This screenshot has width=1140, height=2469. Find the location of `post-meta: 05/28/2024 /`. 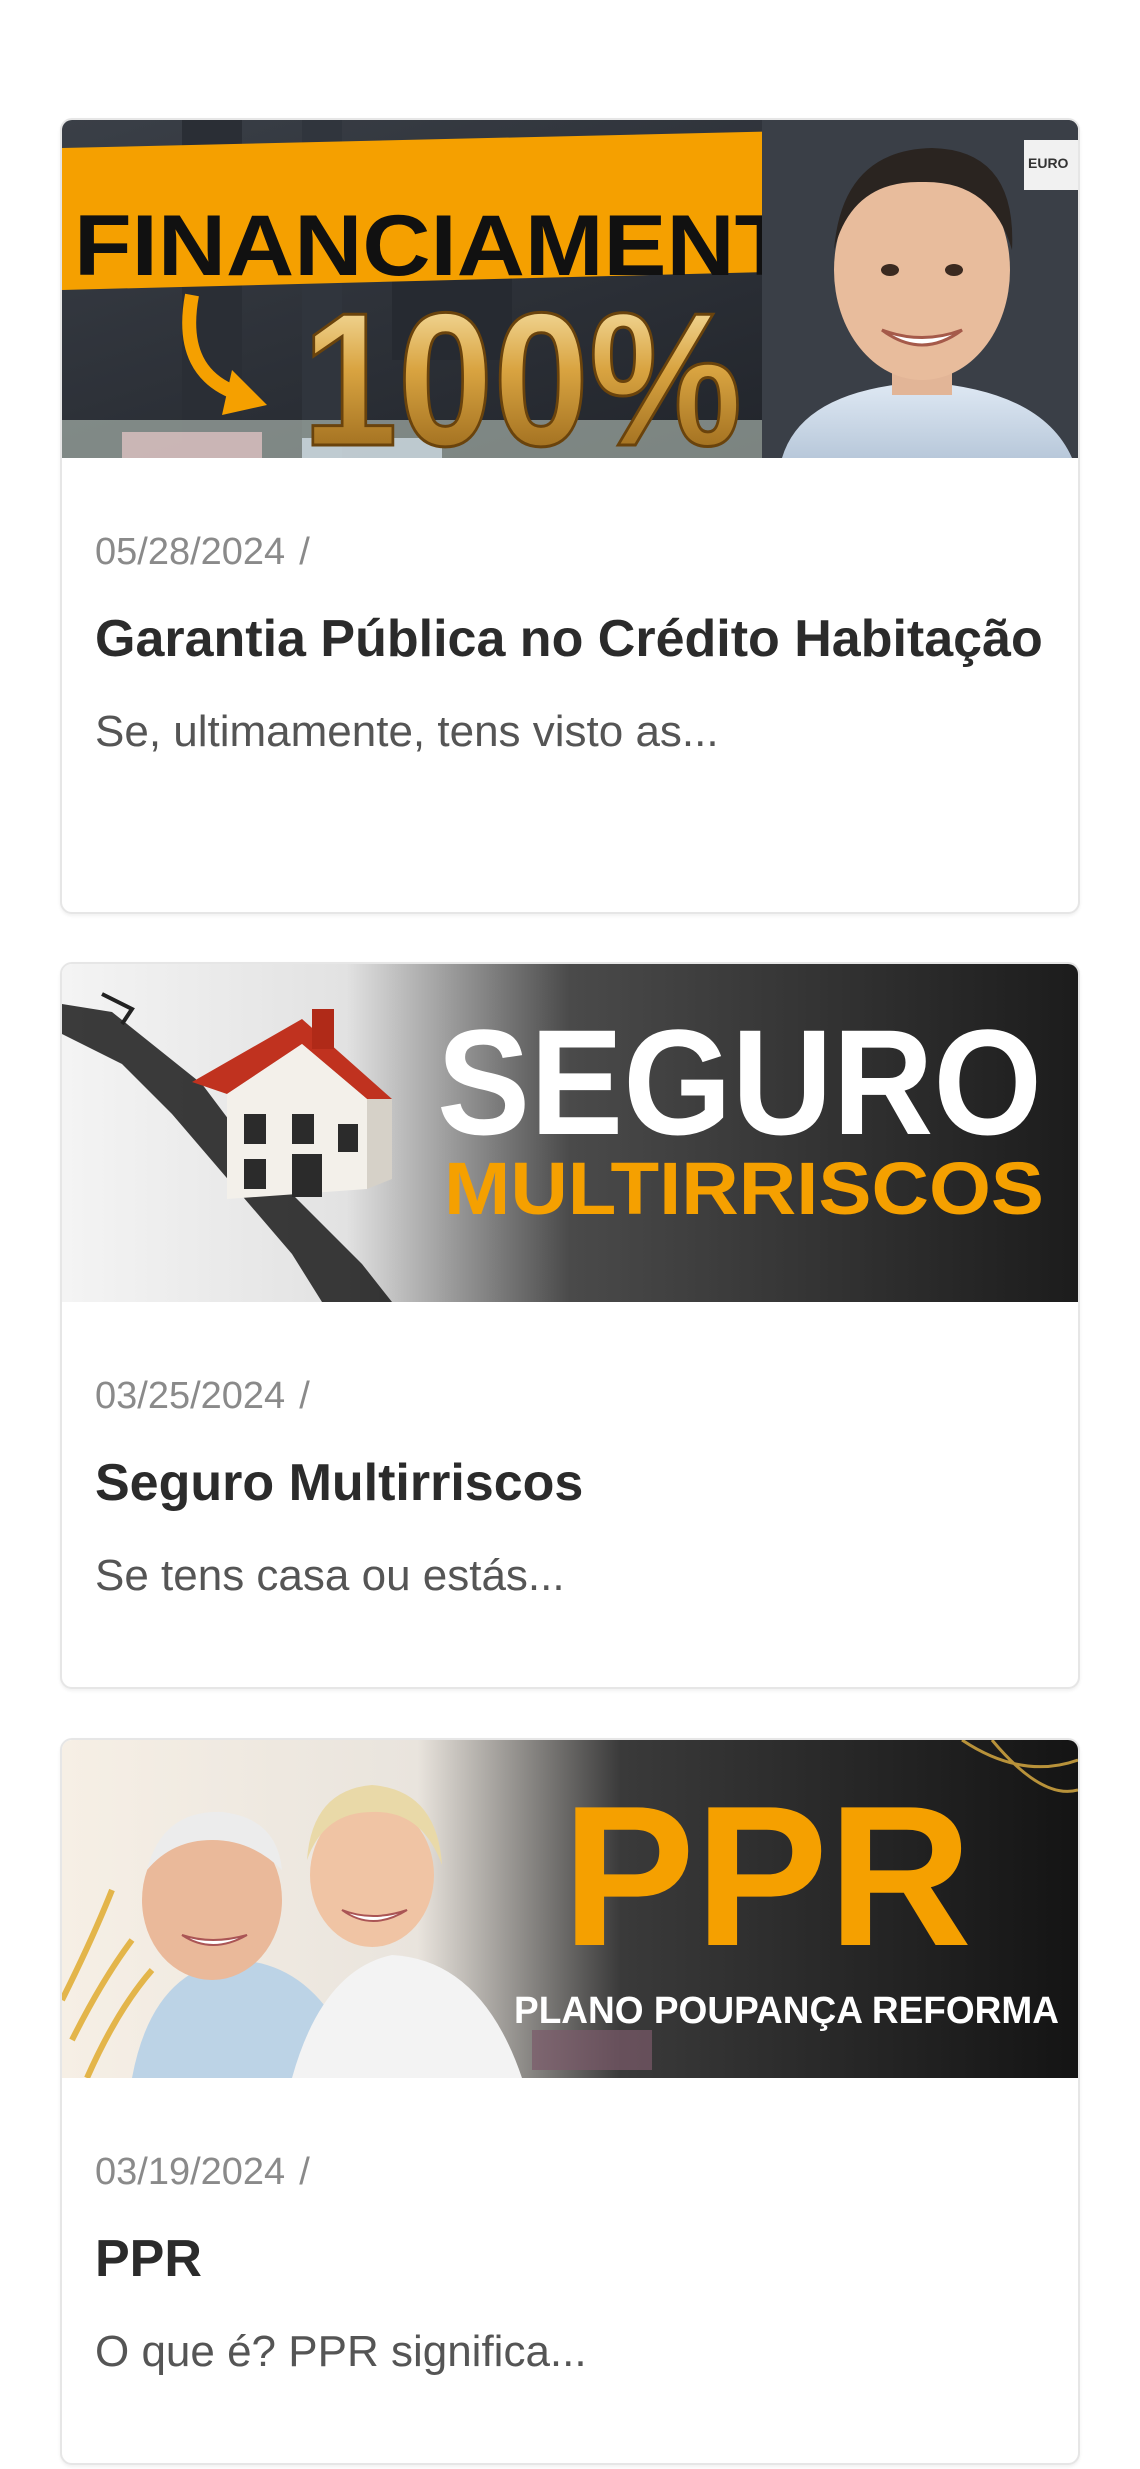

post-meta: 05/28/2024 / is located at coordinates (570, 552).